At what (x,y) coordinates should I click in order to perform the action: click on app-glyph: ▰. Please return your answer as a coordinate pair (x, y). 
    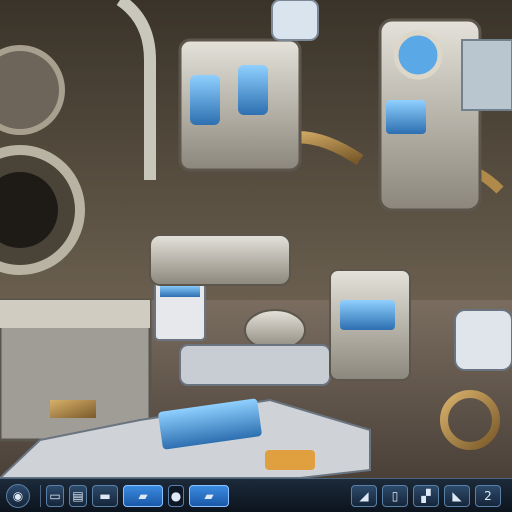
    Looking at the image, I should click on (209, 495).